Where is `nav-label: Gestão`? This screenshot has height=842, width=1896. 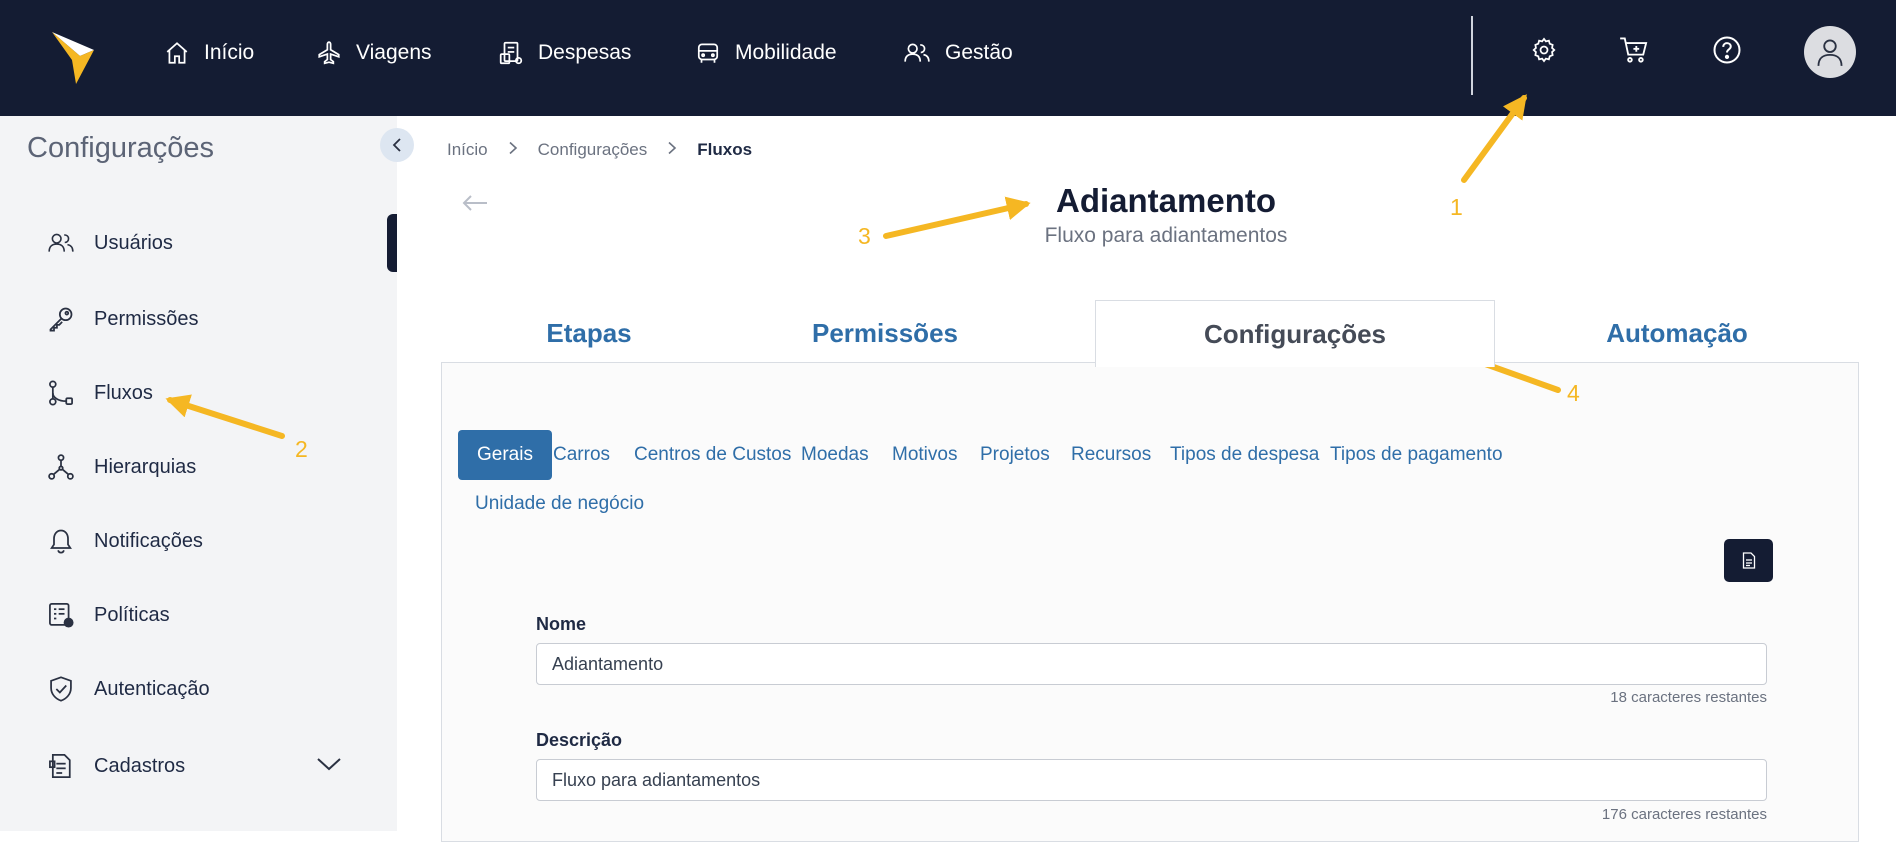 nav-label: Gestão is located at coordinates (979, 52).